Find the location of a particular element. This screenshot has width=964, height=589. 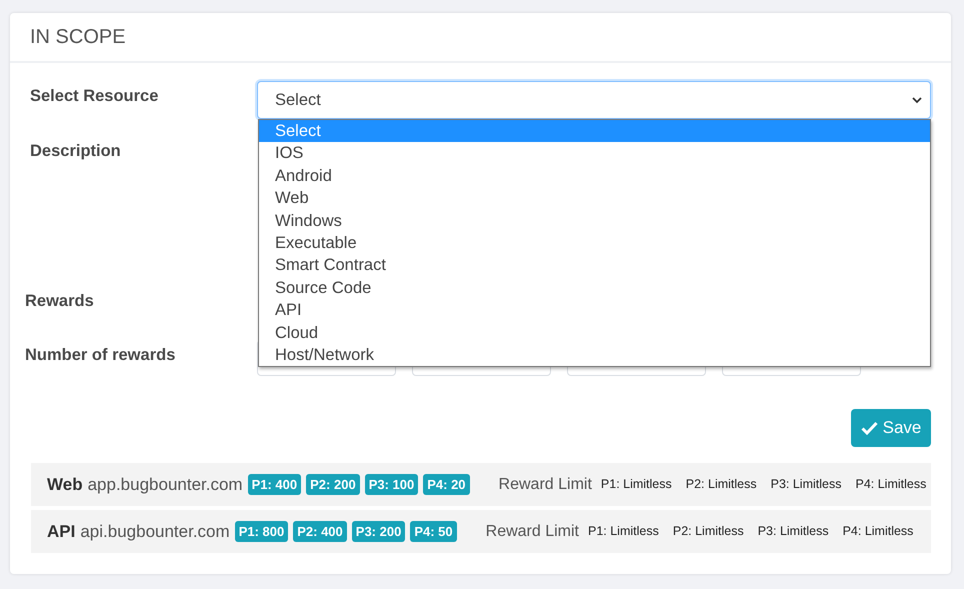

field-label: Select Resource is located at coordinates (95, 96).